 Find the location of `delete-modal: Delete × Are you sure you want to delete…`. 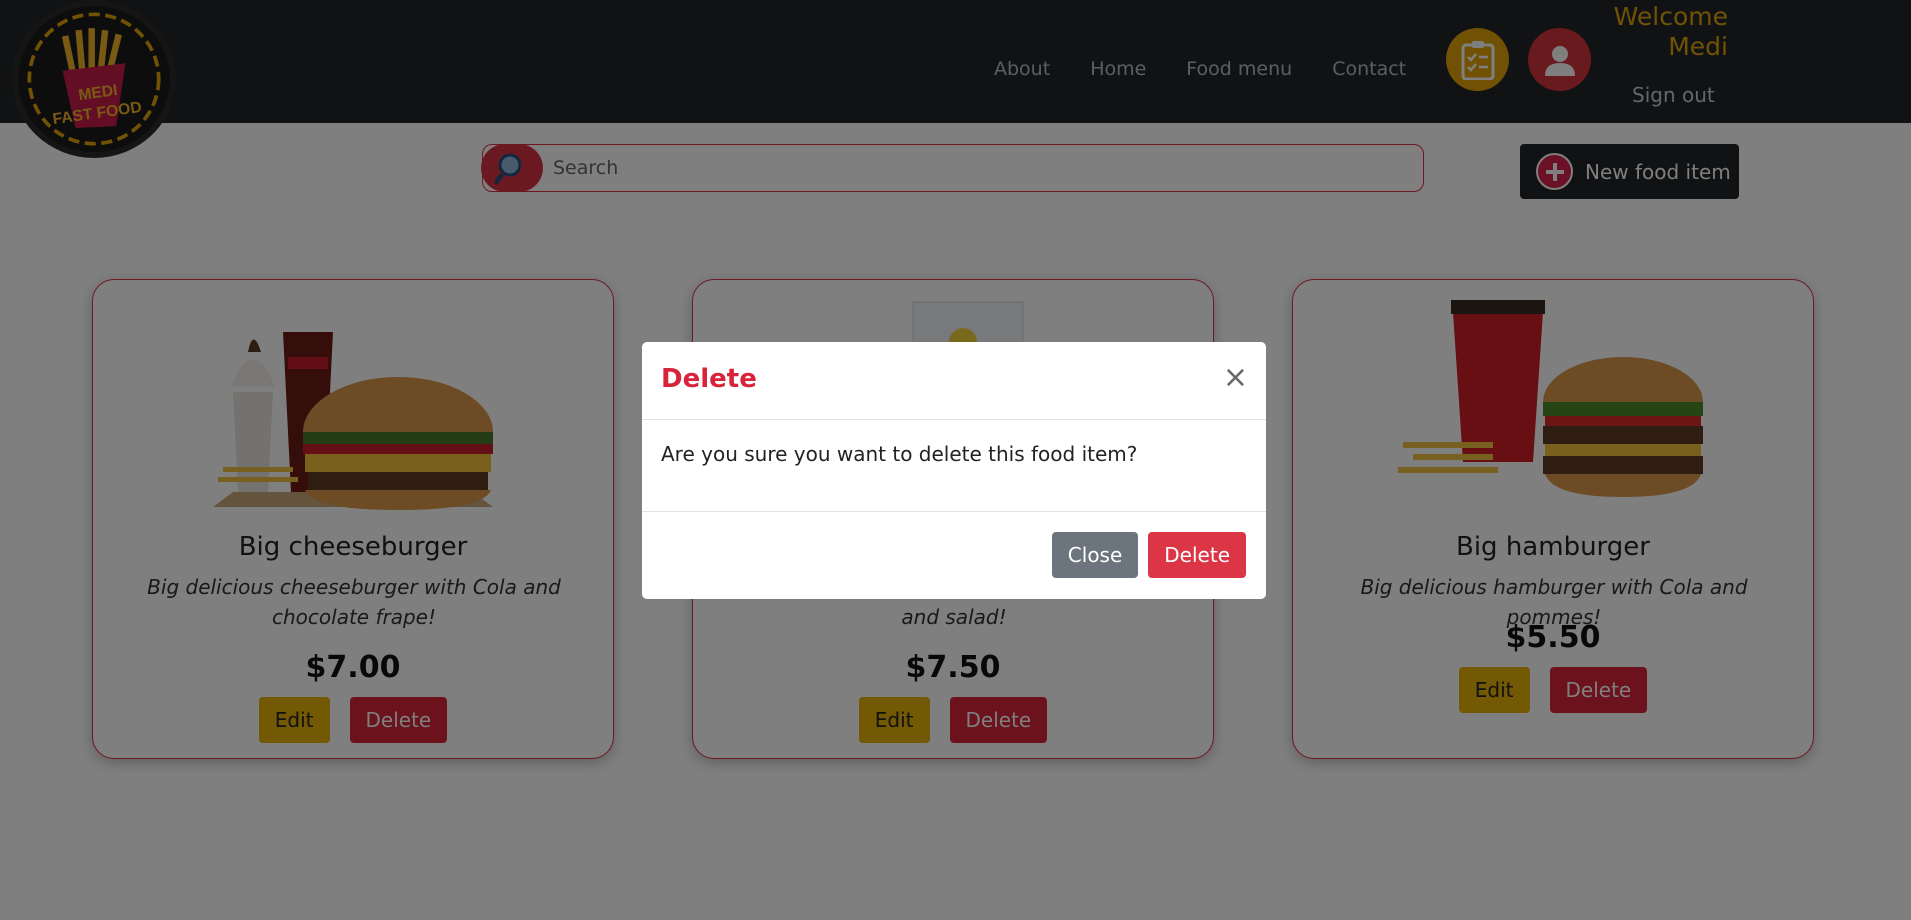

delete-modal: Delete × Are you sure you want to delete… is located at coordinates (954, 470).